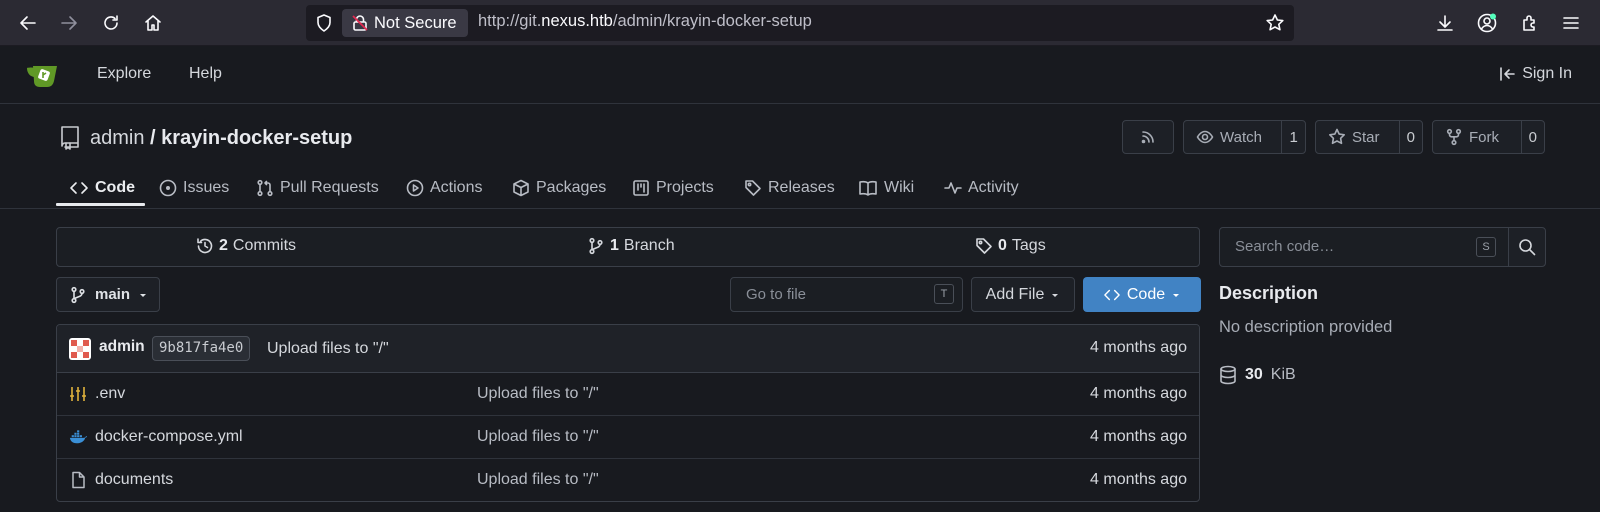 The width and height of the screenshot is (1600, 512). What do you see at coordinates (117, 138) in the screenshot?
I see `repo-owner-link: admin` at bounding box center [117, 138].